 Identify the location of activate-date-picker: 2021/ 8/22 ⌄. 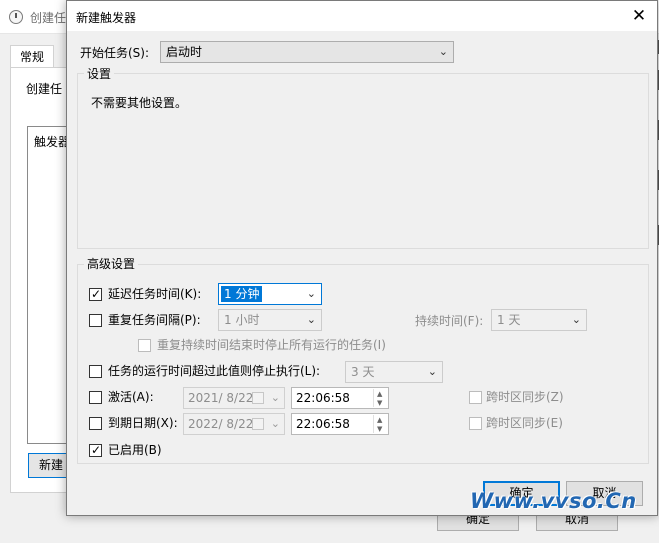
(234, 398).